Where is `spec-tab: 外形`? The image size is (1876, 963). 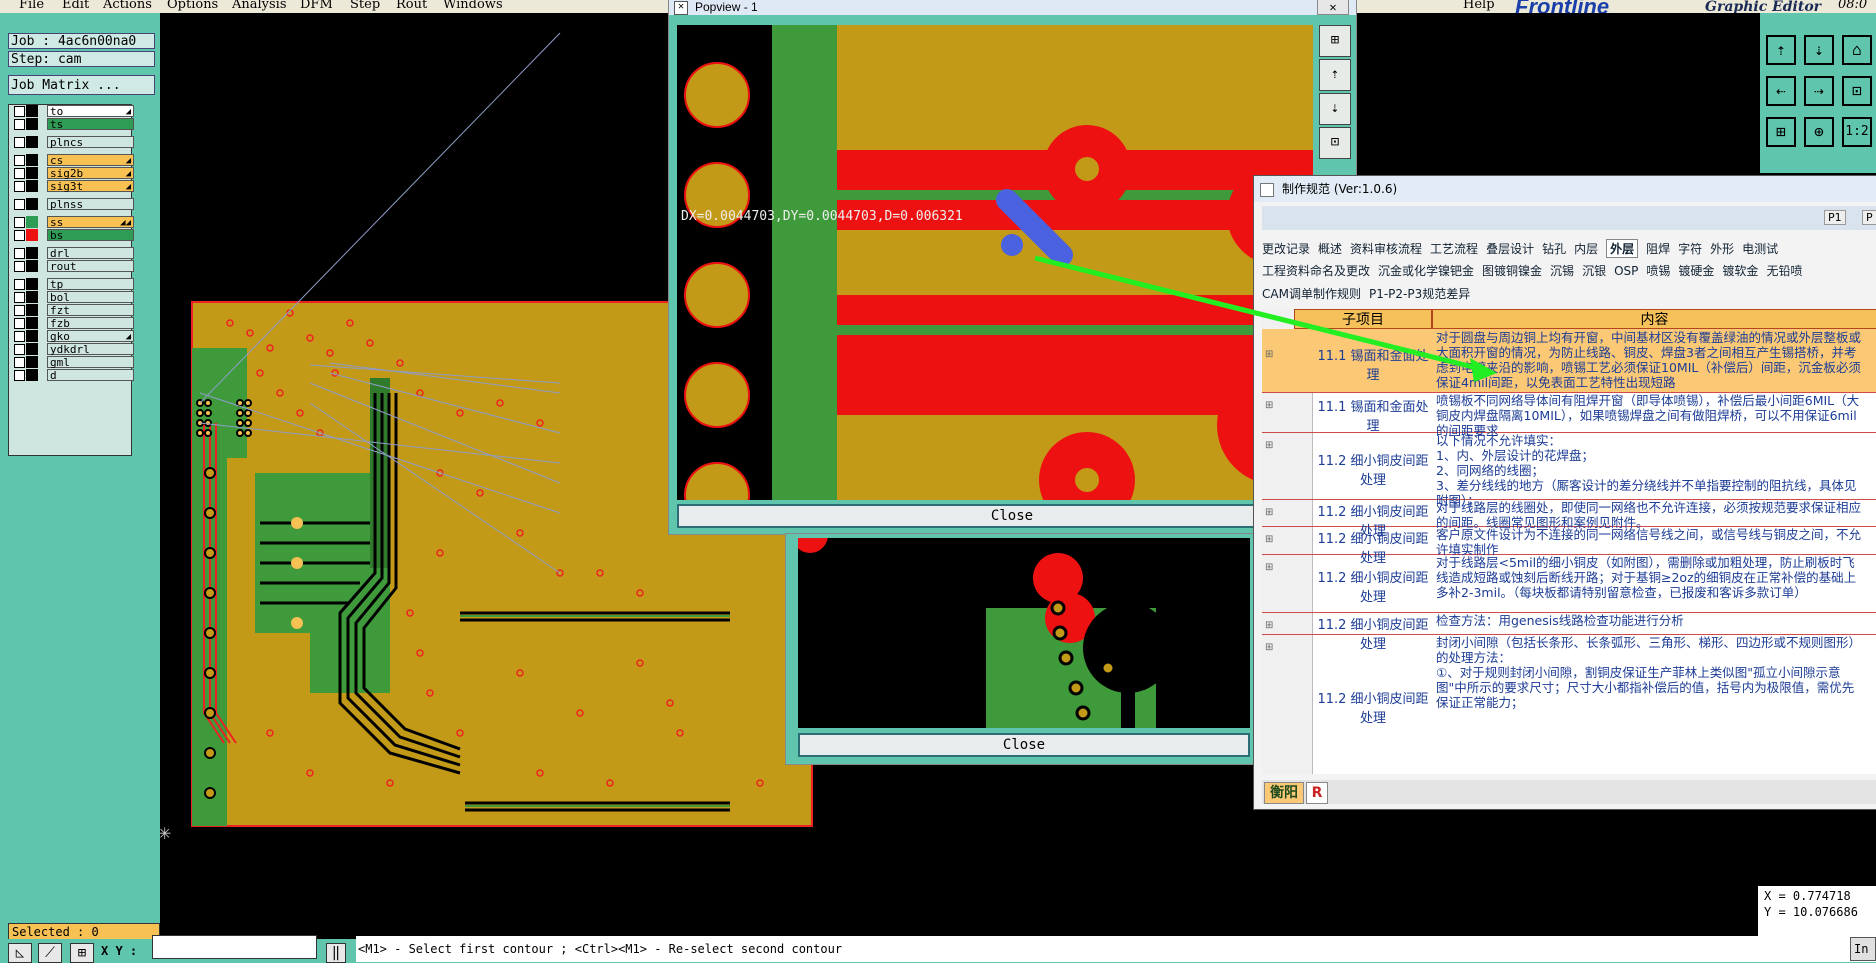
spec-tab: 外形 is located at coordinates (1722, 248).